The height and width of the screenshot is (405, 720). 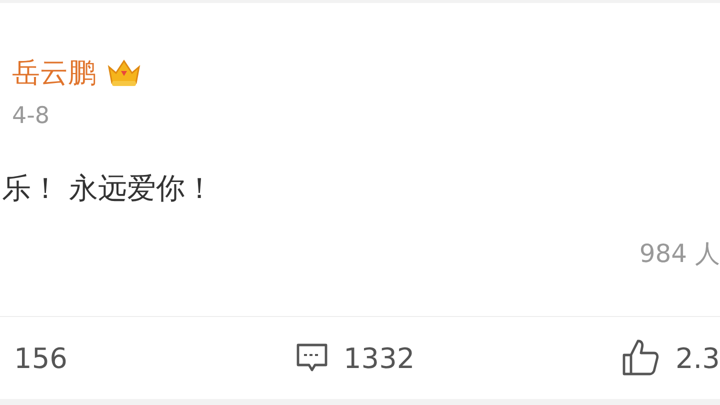 What do you see at coordinates (641, 358) in the screenshot?
I see `thumbs-up-icon` at bounding box center [641, 358].